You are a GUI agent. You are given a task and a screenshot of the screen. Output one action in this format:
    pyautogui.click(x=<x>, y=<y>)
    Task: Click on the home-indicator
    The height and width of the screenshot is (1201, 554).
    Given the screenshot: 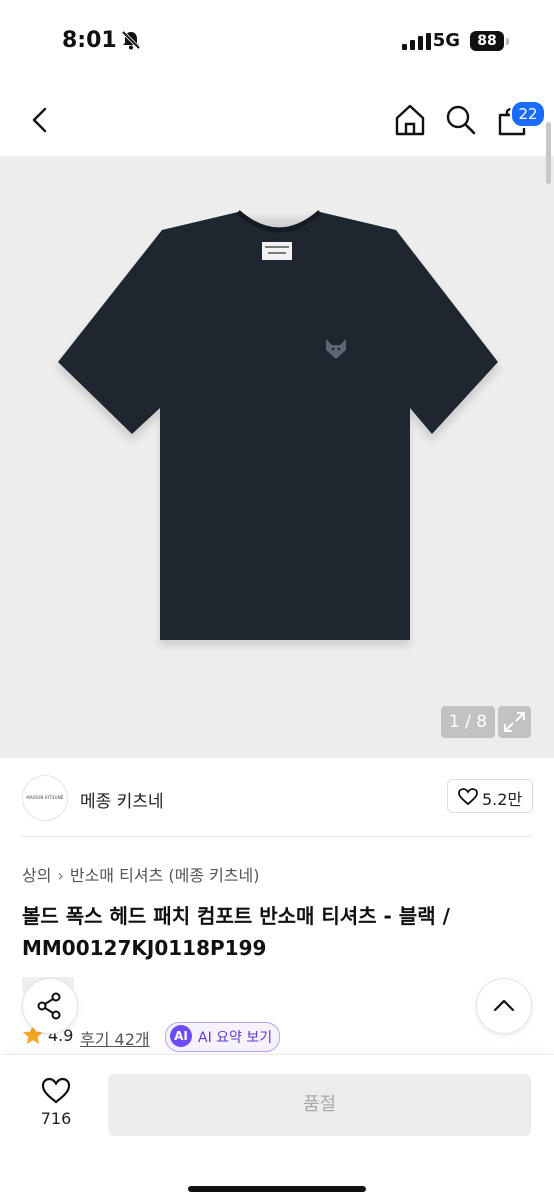 What is the action you would take?
    pyautogui.click(x=277, y=1189)
    